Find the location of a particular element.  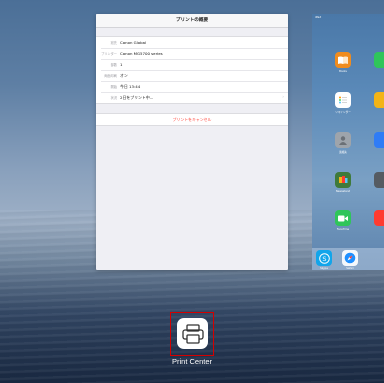

svg-text: S is located at coordinates (324, 258).